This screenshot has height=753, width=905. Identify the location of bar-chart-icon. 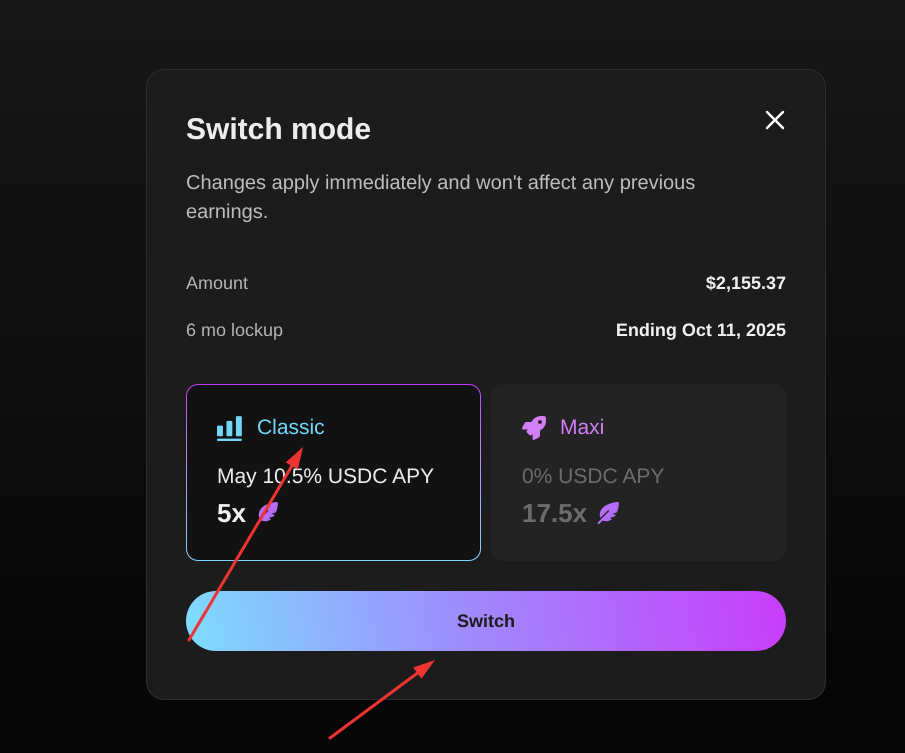
(230, 428).